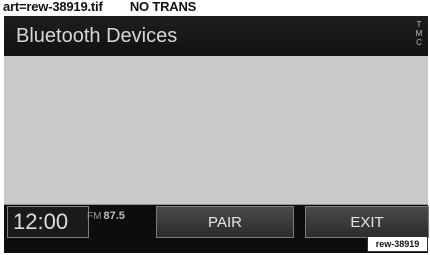  Describe the element at coordinates (100, 7) in the screenshot. I see `figure-caption: art=rew-38919.tif NO TRANS` at that location.